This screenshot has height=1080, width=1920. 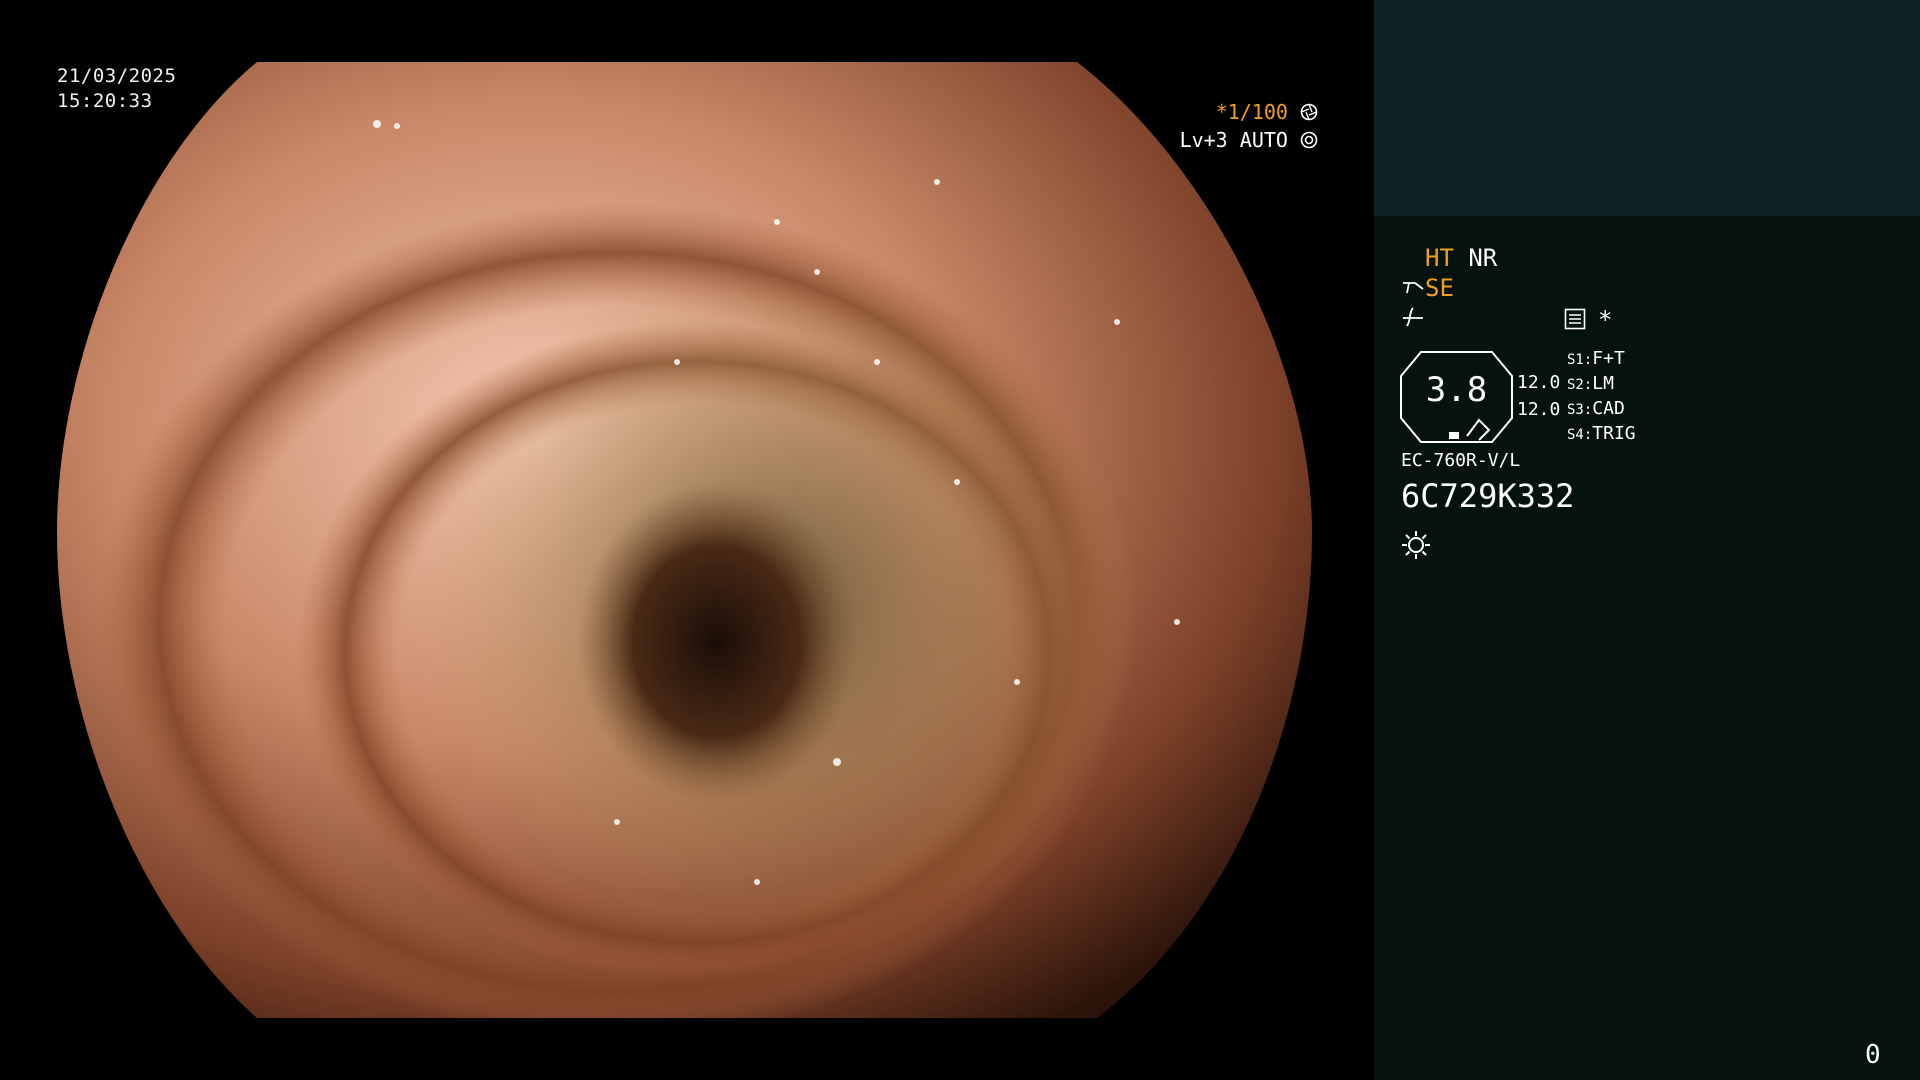 I want to click on shutter-readout: *1/100, so click(x=1234, y=112).